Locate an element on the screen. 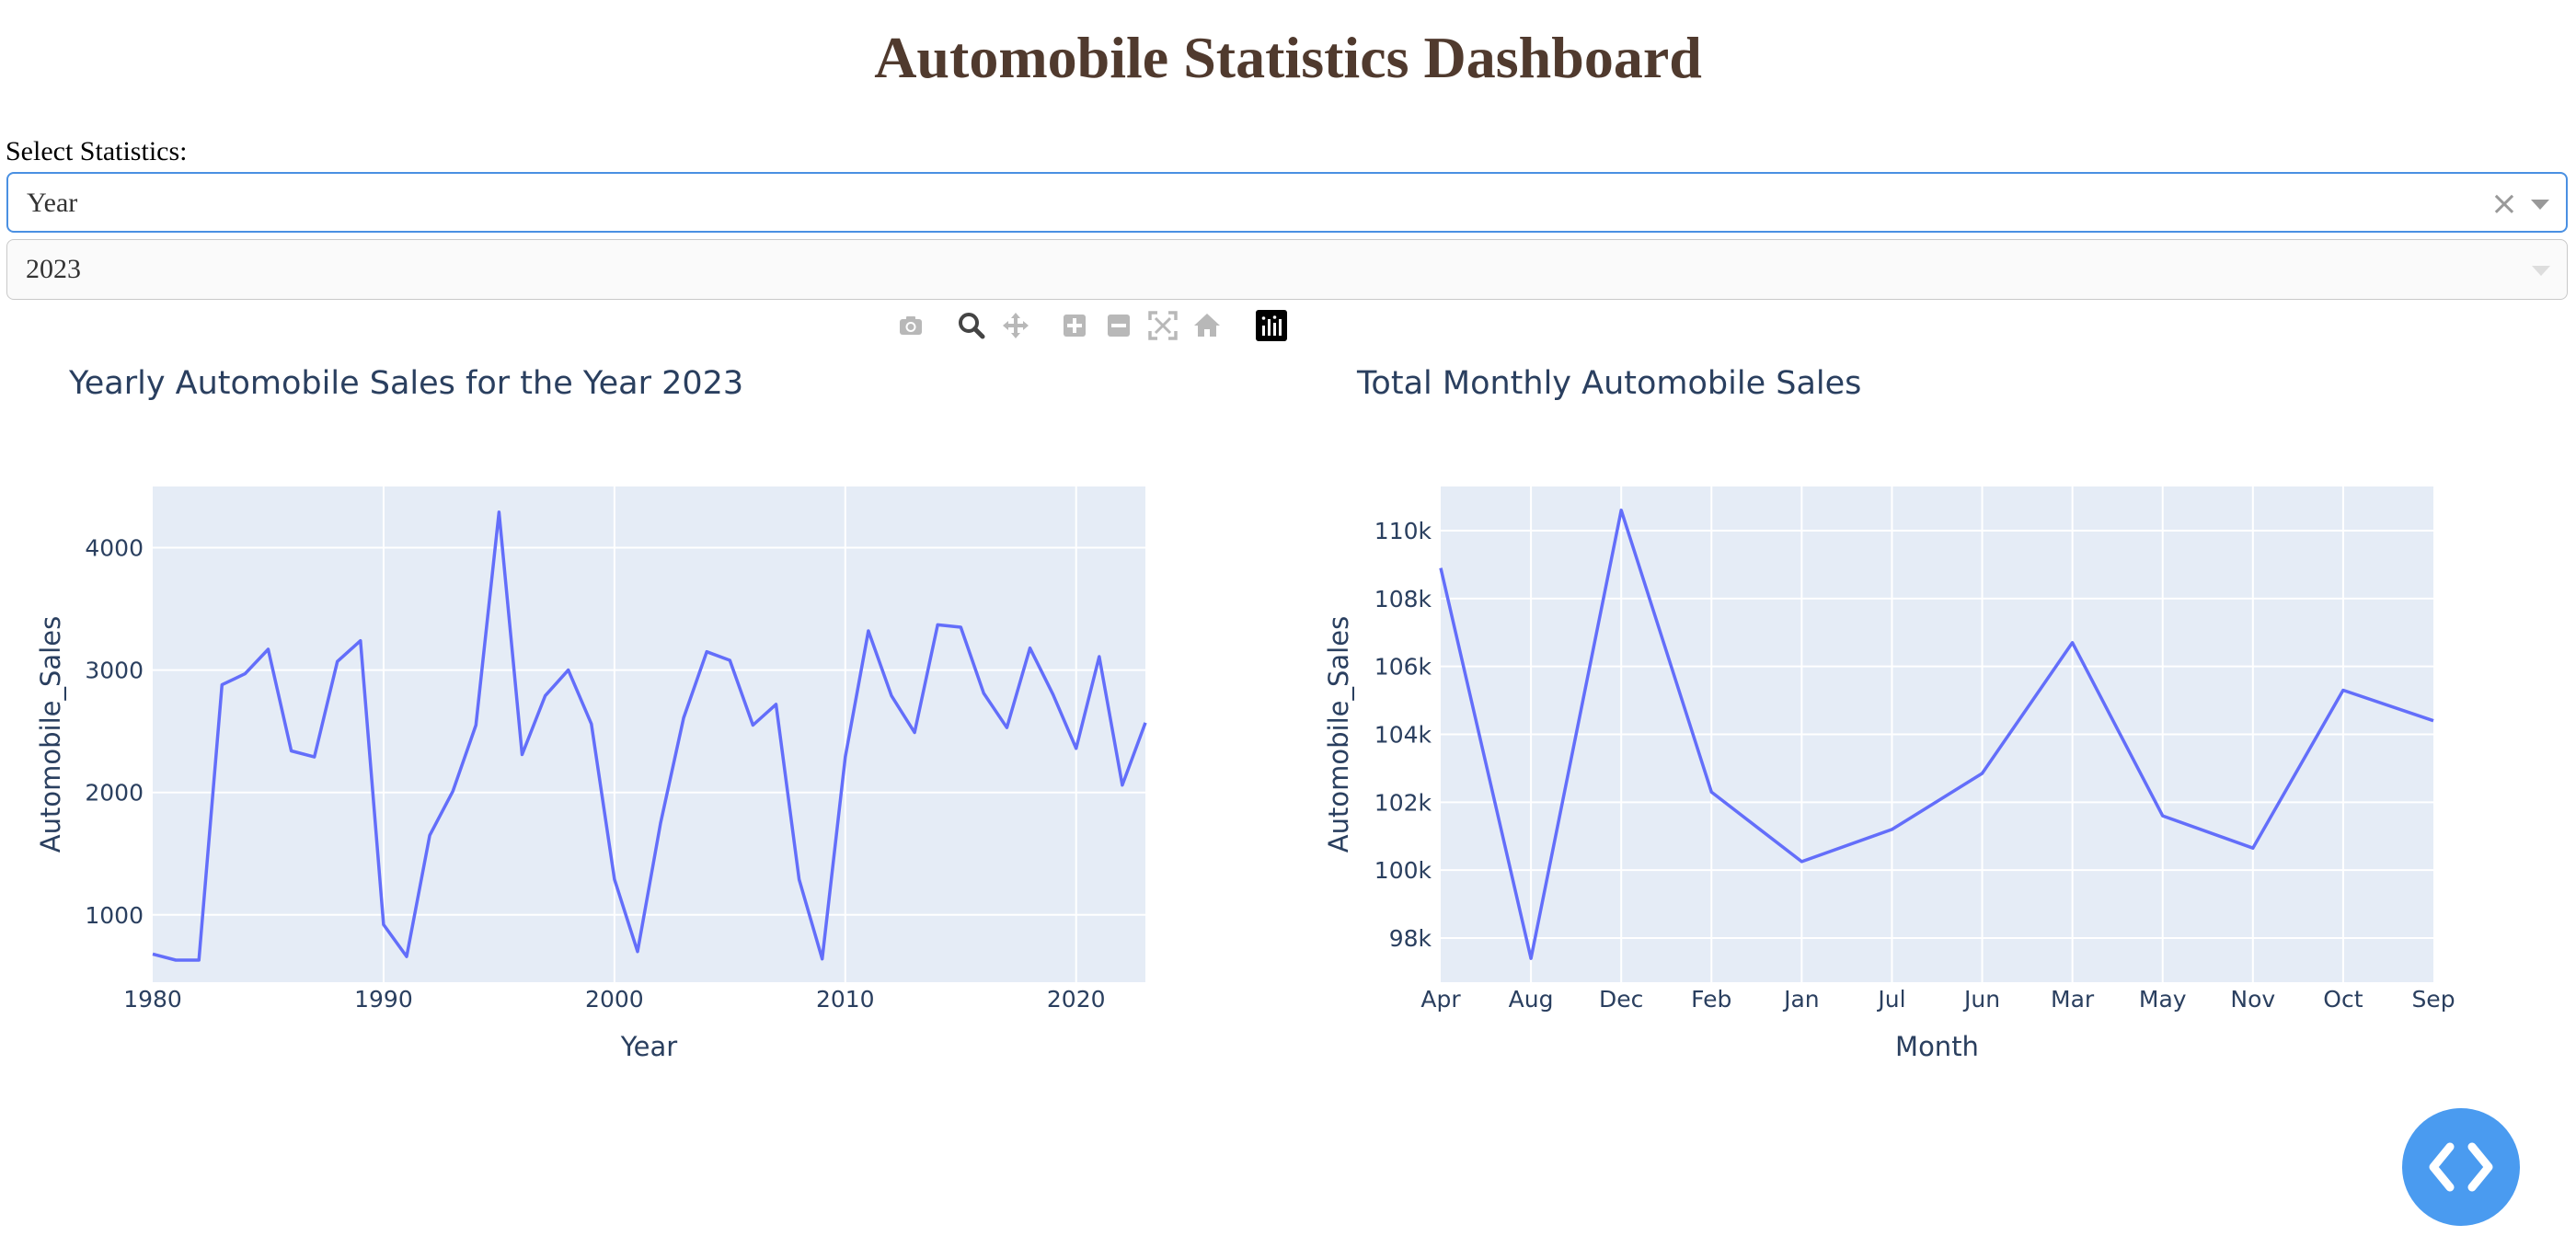 The height and width of the screenshot is (1236, 2576). x-tick-label: Apr is located at coordinates (1440, 999).